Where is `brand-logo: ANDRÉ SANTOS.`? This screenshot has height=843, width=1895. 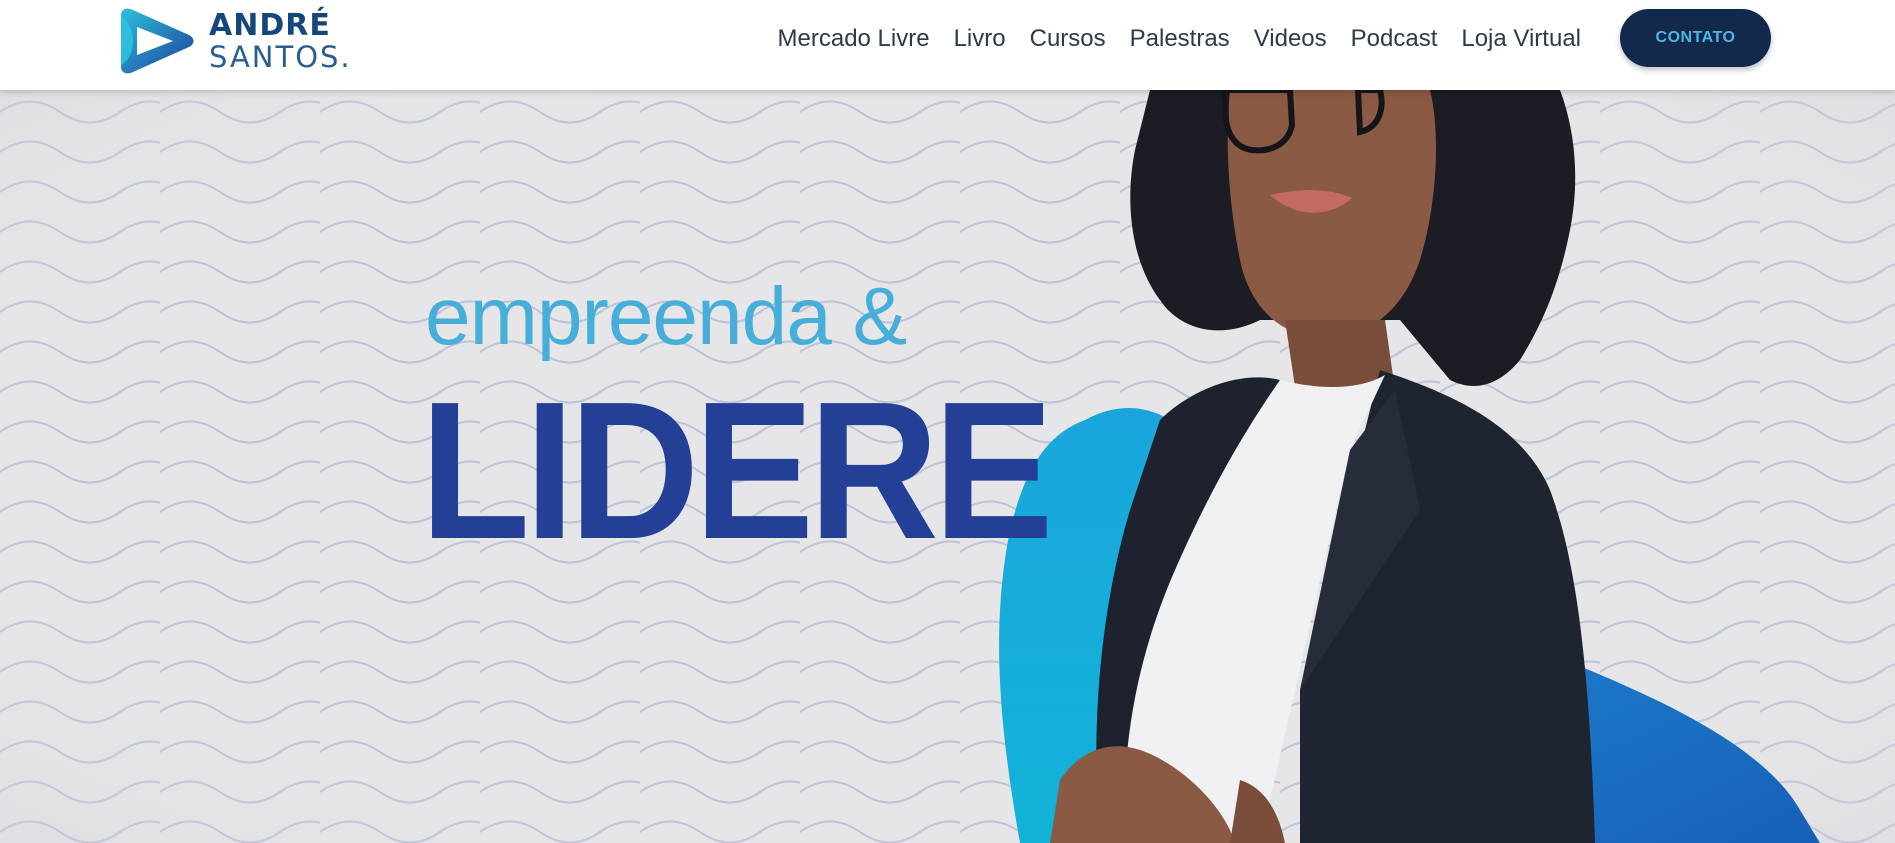
brand-logo: ANDRÉ SANTOS. is located at coordinates (235, 41).